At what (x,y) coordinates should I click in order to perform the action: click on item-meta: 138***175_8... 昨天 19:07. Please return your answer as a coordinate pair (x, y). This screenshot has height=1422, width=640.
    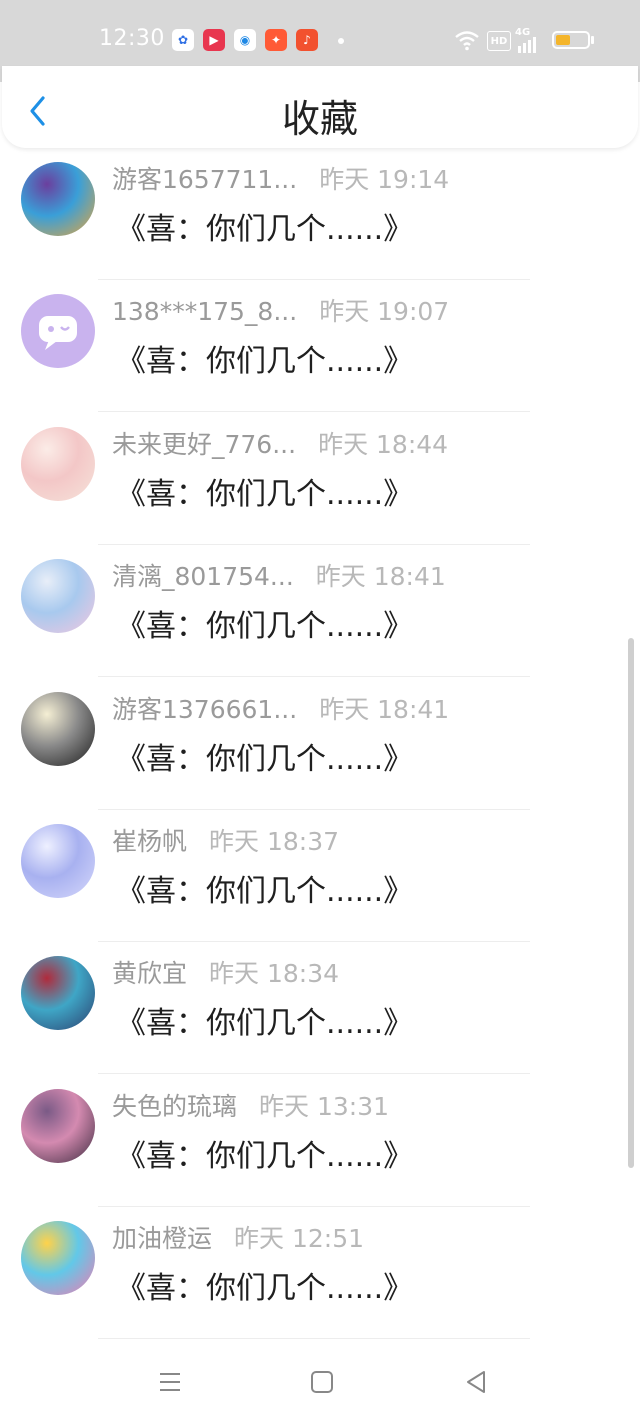
    Looking at the image, I should click on (280, 310).